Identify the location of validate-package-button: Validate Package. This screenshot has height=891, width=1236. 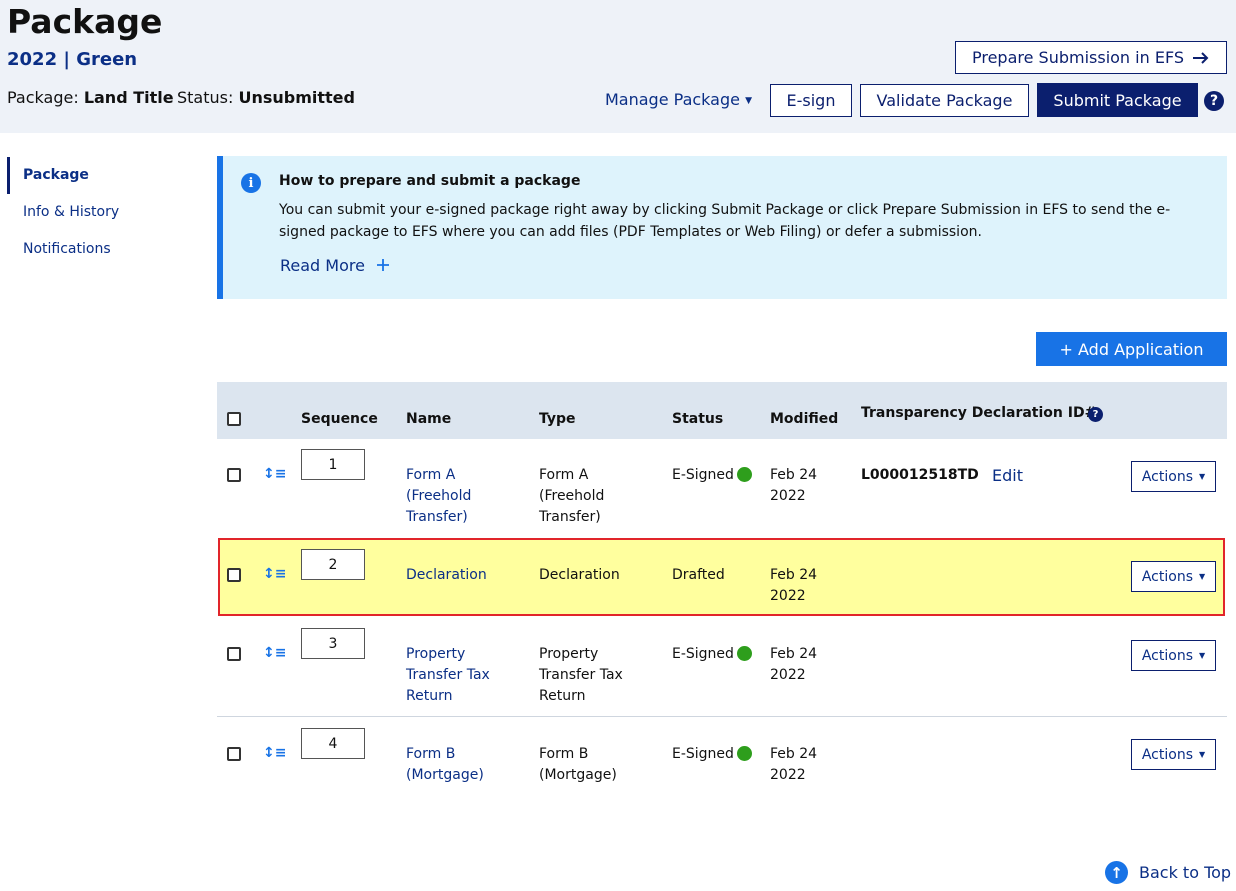
(944, 100).